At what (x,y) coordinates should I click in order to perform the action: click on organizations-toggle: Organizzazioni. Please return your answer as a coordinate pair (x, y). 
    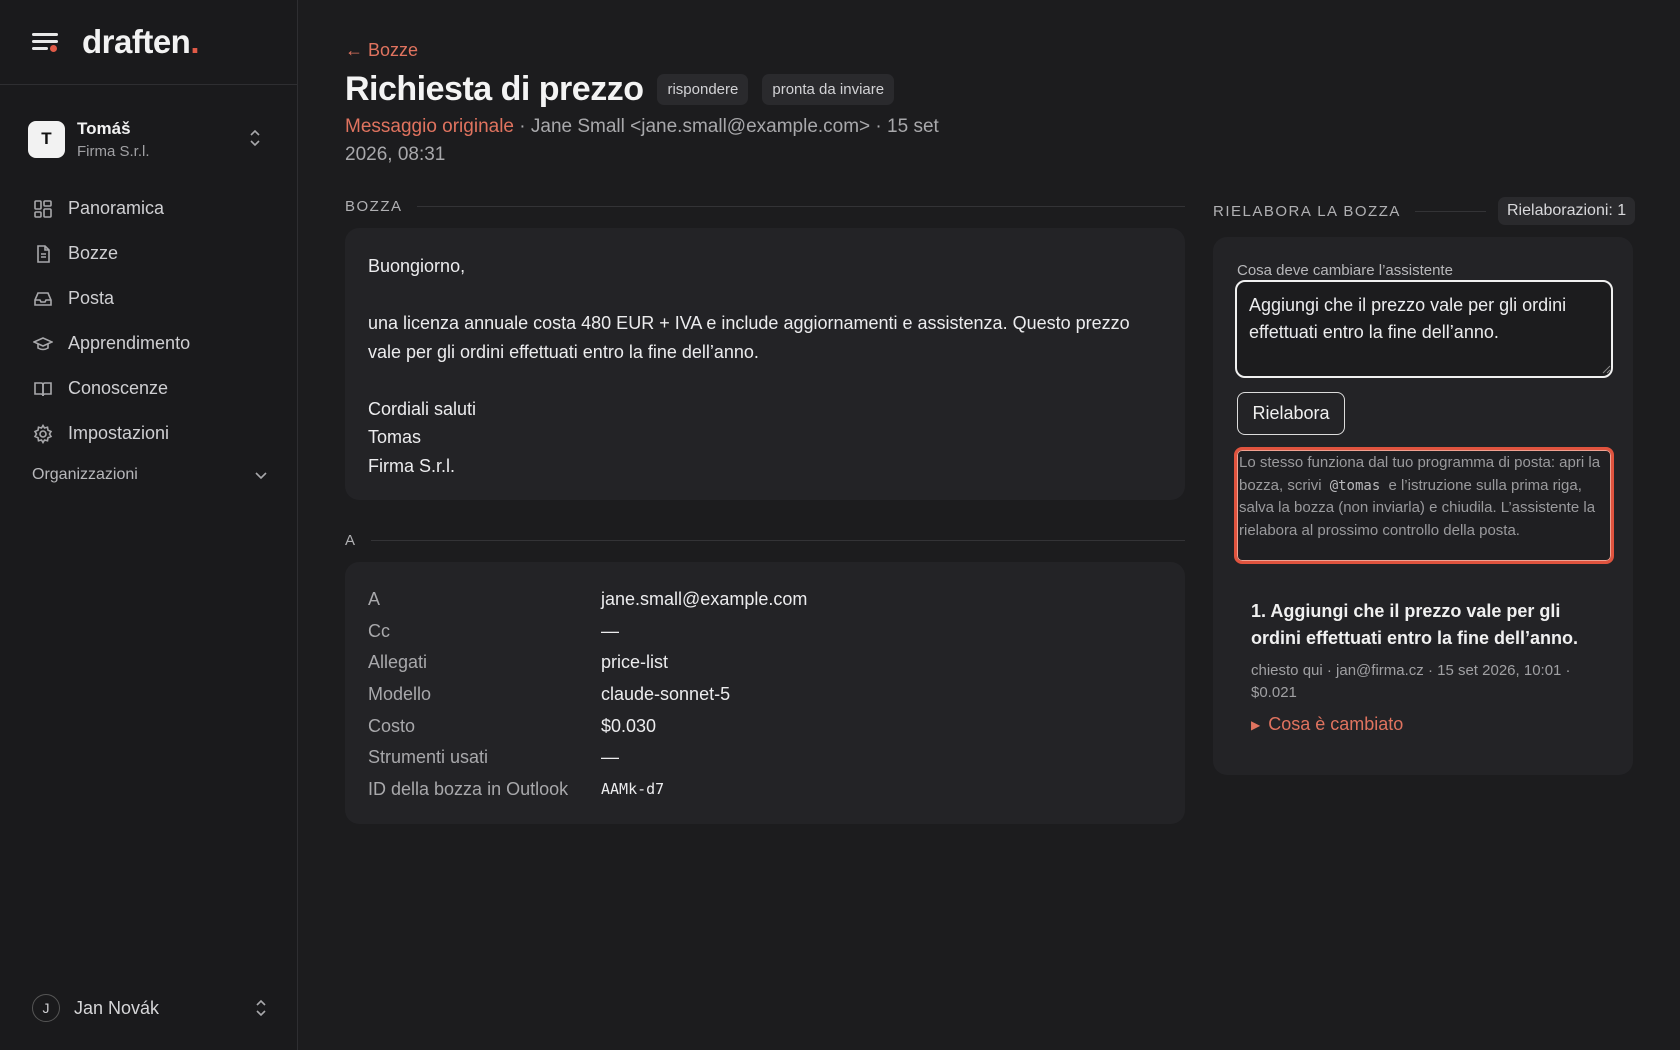
    Looking at the image, I should click on (150, 475).